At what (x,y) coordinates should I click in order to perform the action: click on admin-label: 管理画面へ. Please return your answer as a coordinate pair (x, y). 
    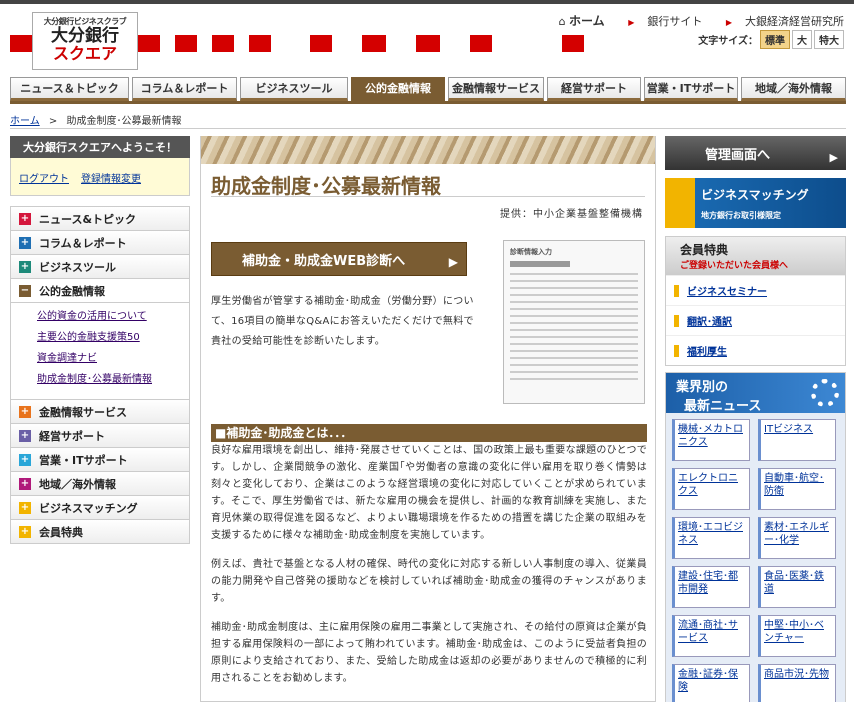
    Looking at the image, I should click on (738, 155).